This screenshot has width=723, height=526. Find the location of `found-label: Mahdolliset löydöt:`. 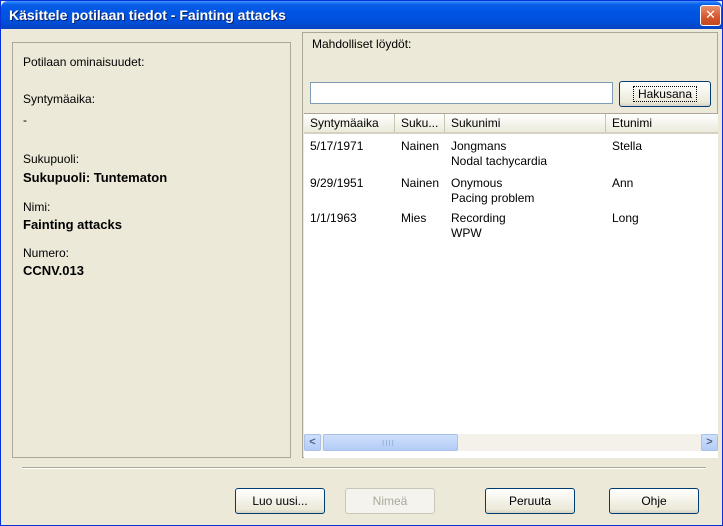

found-label: Mahdolliset löydöt: is located at coordinates (362, 44).